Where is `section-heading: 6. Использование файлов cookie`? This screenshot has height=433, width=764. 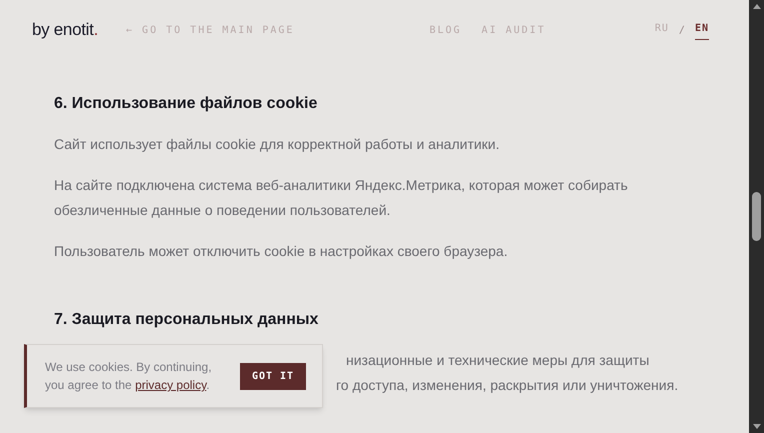
section-heading: 6. Использование файлов cookie is located at coordinates (186, 104).